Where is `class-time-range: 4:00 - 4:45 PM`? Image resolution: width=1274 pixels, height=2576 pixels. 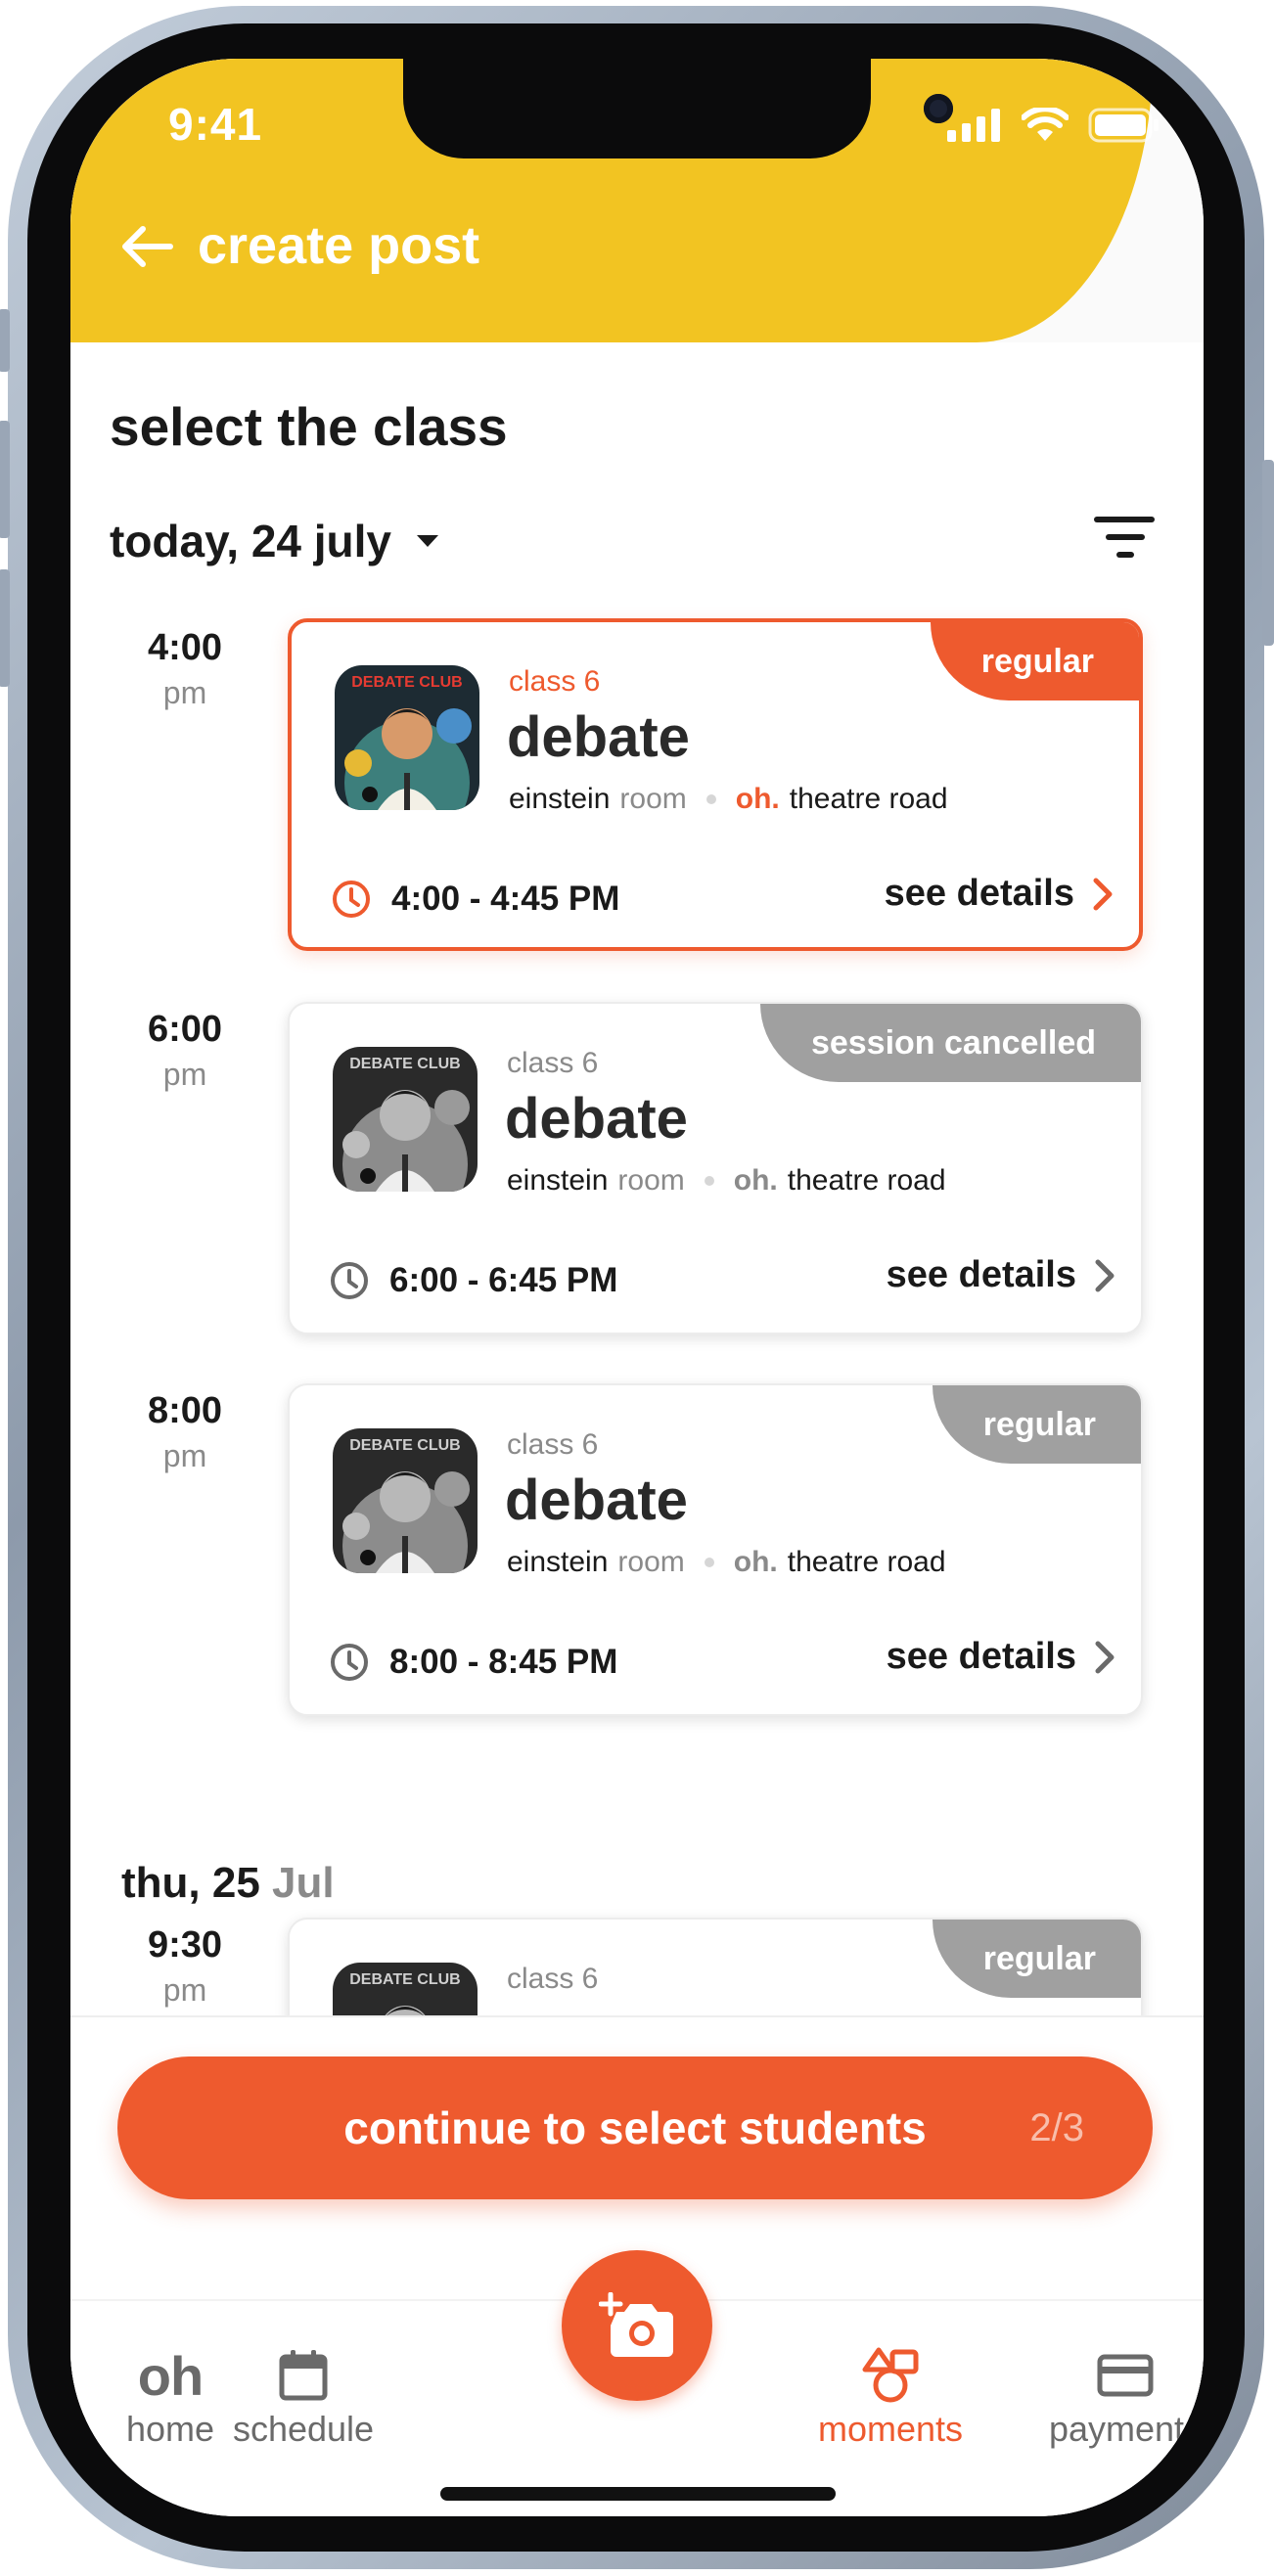
class-time-range: 4:00 - 4:45 PM is located at coordinates (505, 899).